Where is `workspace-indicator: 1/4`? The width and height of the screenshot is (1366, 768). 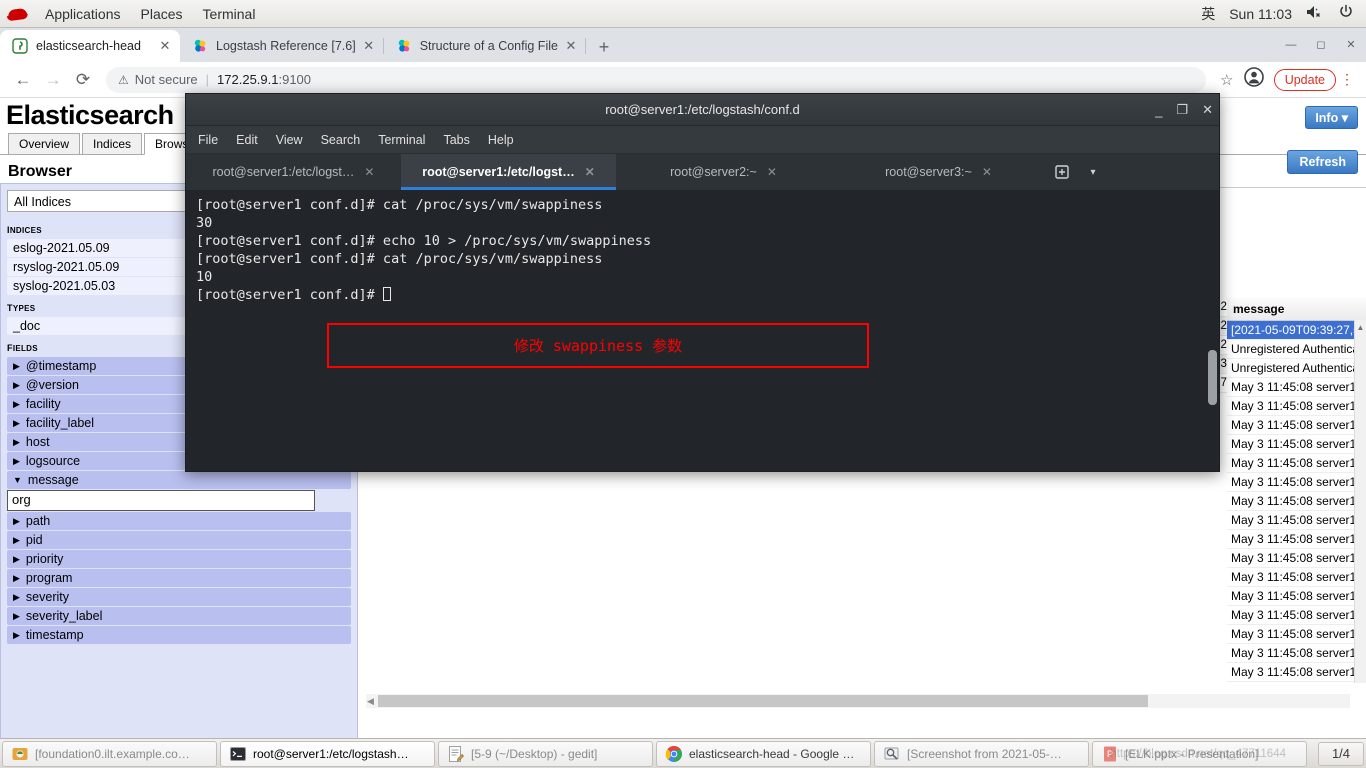
workspace-indicator: 1/4 is located at coordinates (1341, 753).